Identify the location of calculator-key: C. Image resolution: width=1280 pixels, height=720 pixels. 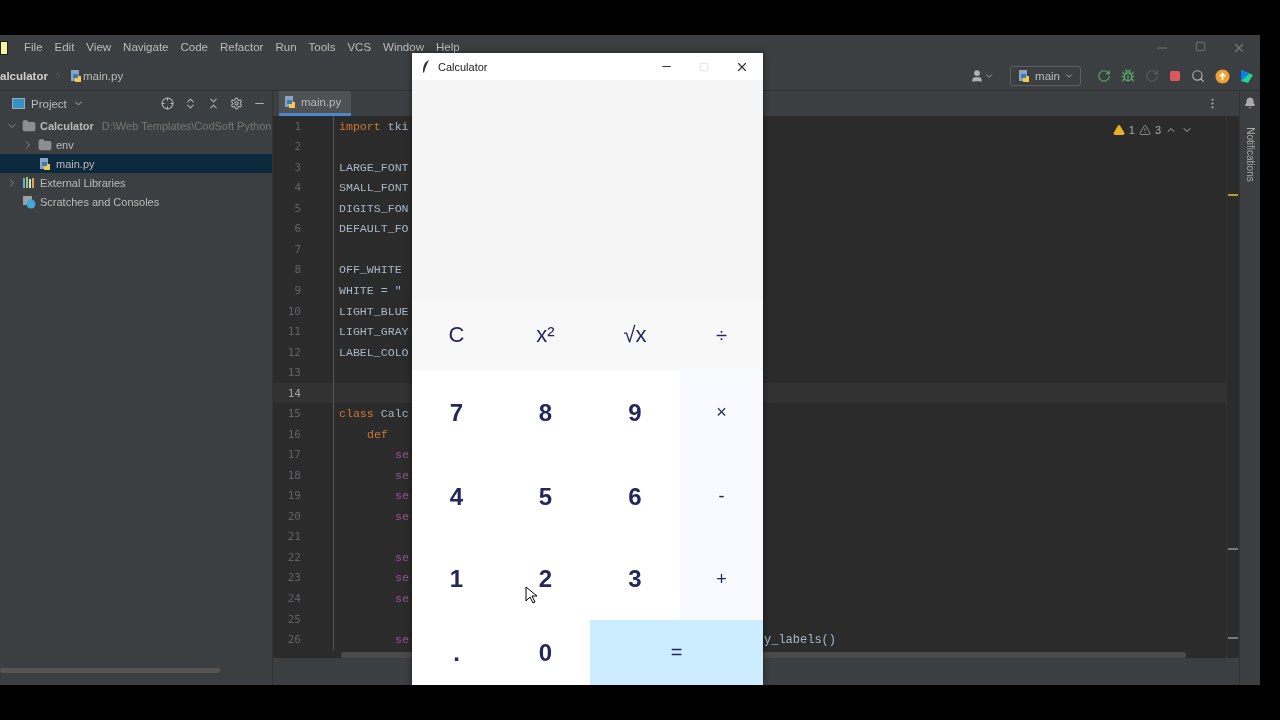
(456, 335).